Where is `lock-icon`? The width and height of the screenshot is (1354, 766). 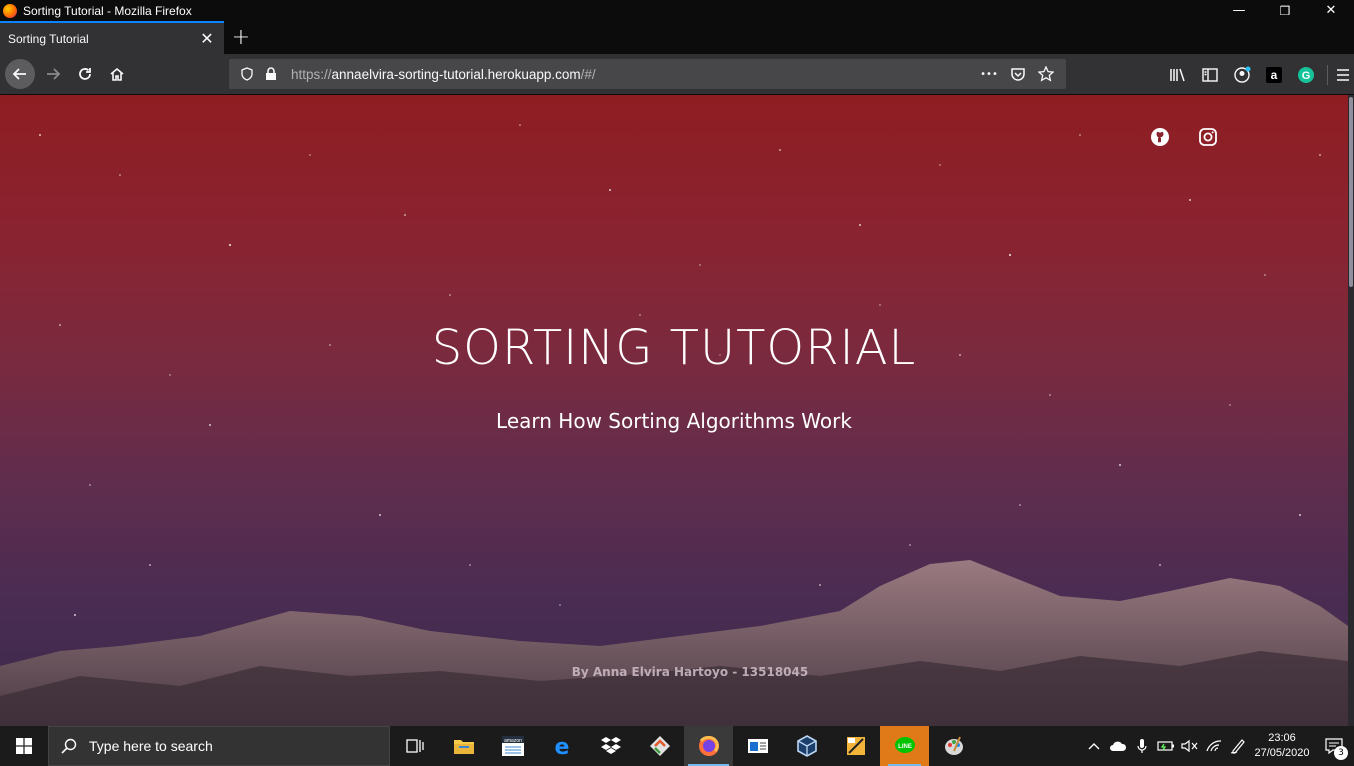 lock-icon is located at coordinates (271, 74).